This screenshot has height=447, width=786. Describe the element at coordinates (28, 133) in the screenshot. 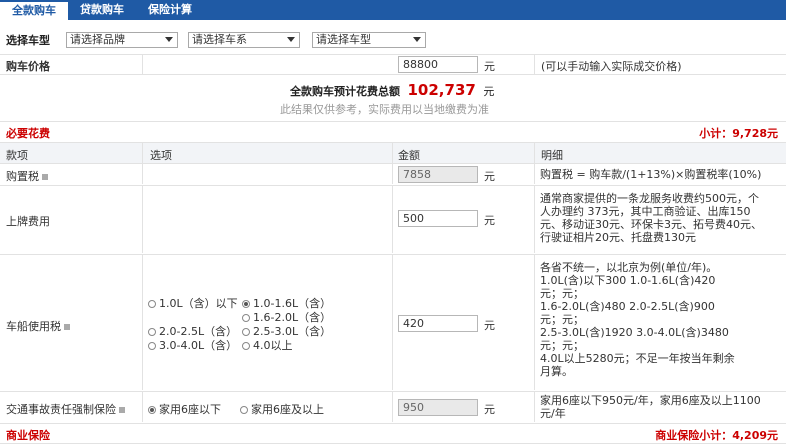

I see `required-title: 必要花费` at that location.